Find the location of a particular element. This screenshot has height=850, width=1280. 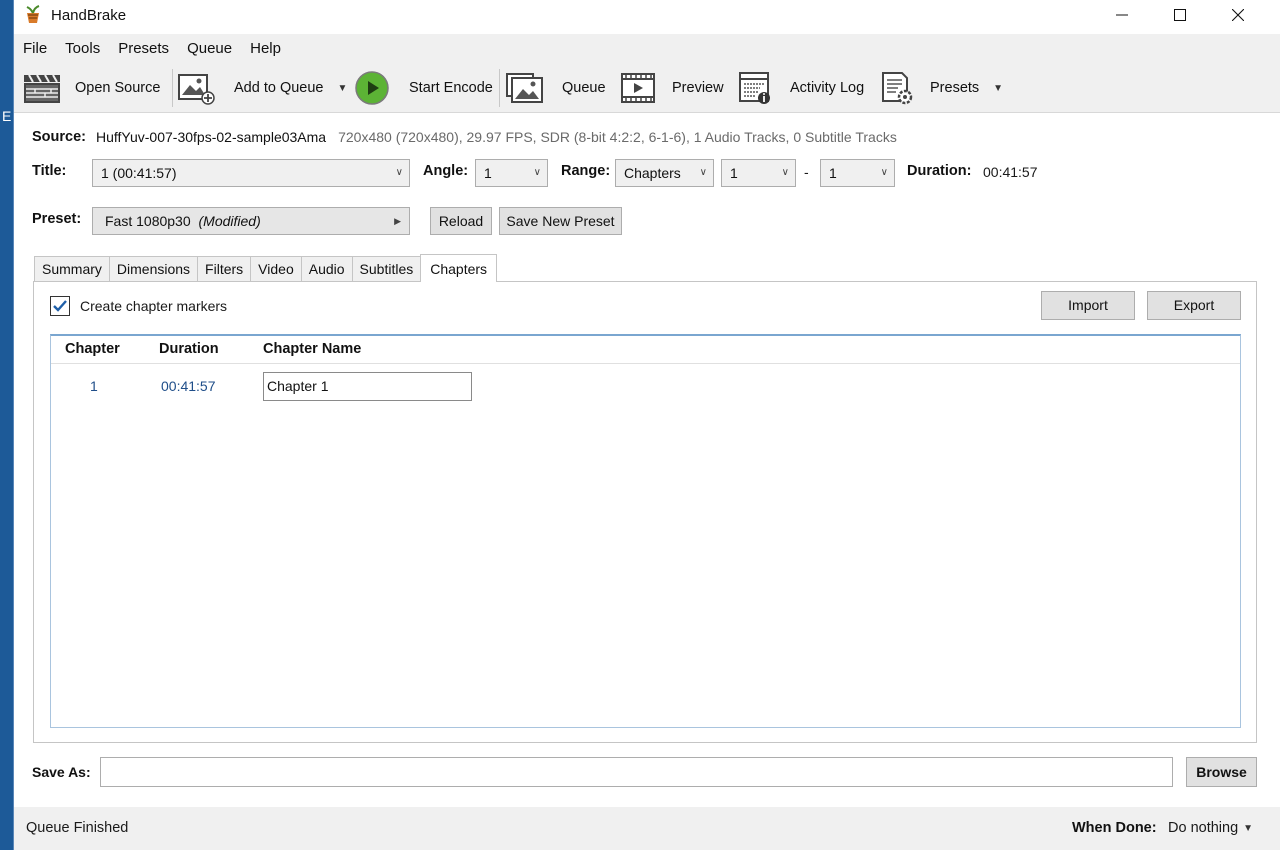

add-to-queue-button: Add to Queue ▼ is located at coordinates (262, 88).